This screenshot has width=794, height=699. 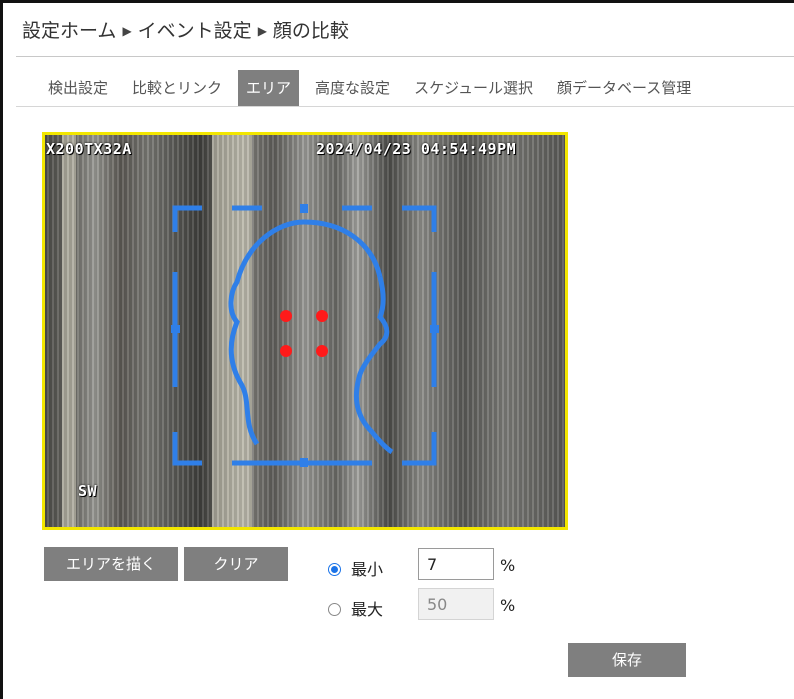 I want to click on max-label: 最大, so click(x=367, y=609).